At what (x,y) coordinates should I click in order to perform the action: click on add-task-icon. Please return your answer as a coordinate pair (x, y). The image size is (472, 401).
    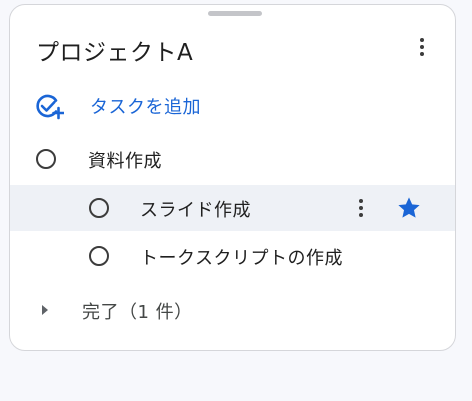
    Looking at the image, I should click on (50, 107).